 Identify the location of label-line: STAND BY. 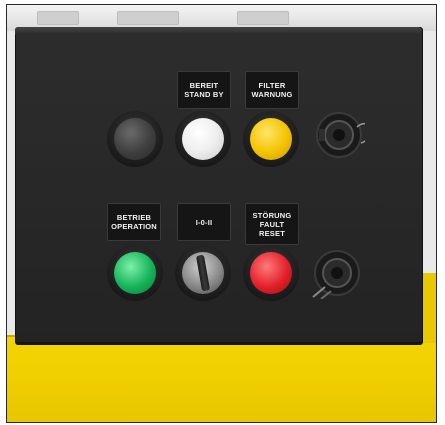
(204, 94).